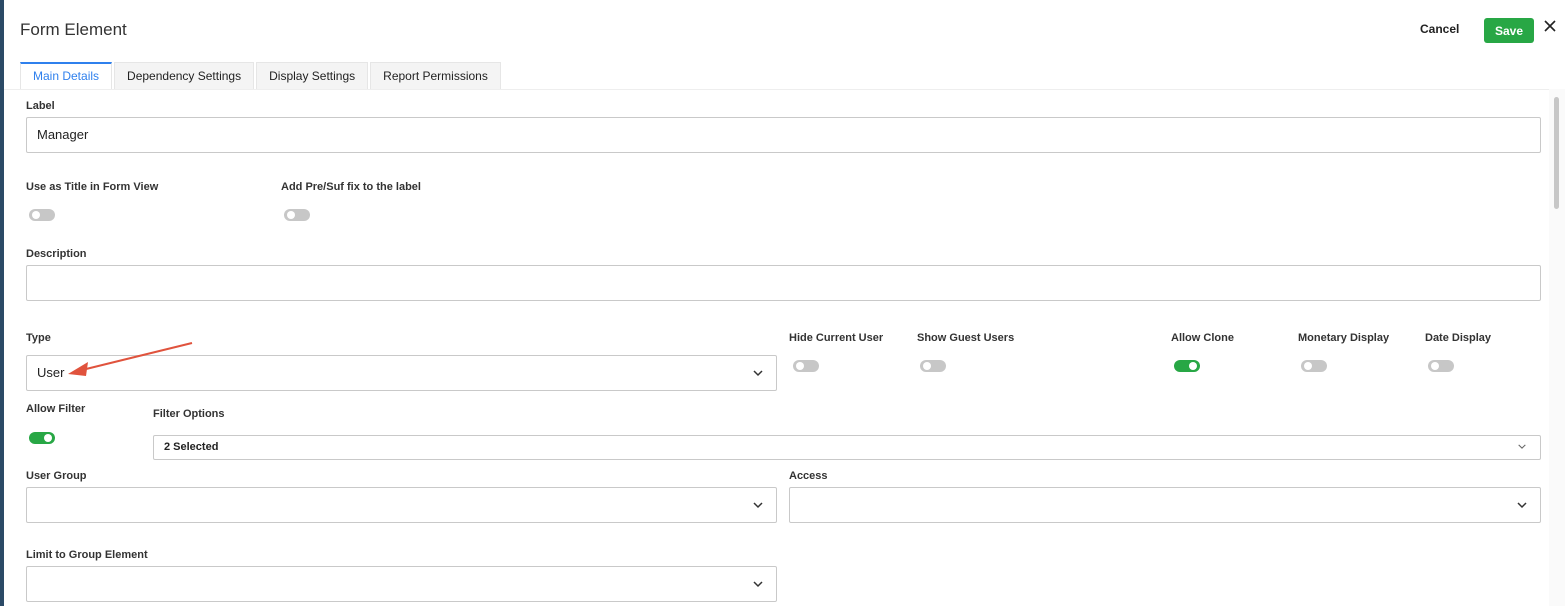 The image size is (1565, 606). What do you see at coordinates (87, 555) in the screenshot?
I see `limit-to-group-label: Limit to Group Element` at bounding box center [87, 555].